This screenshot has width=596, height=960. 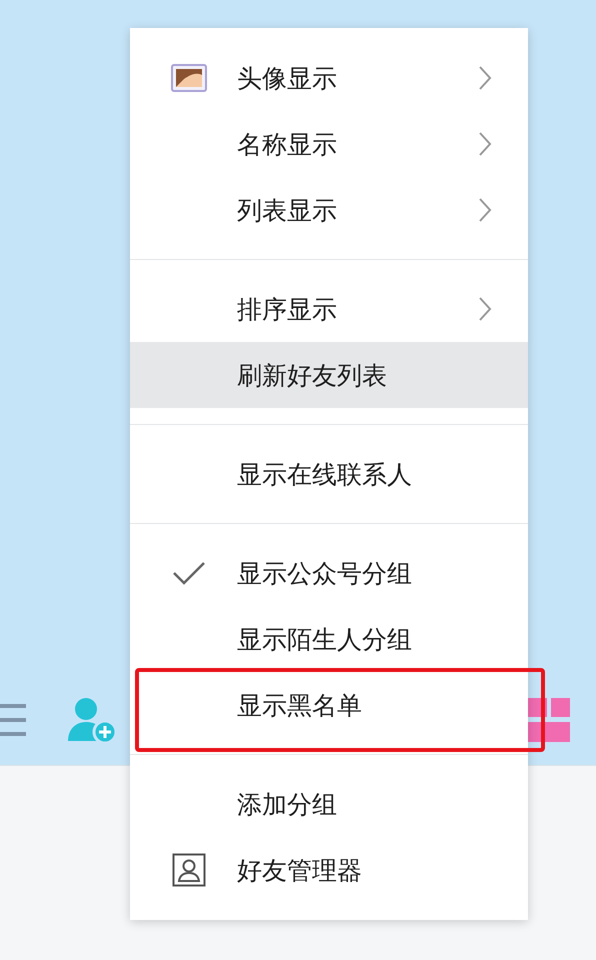 I want to click on menu-item: 添加分组, so click(x=329, y=804).